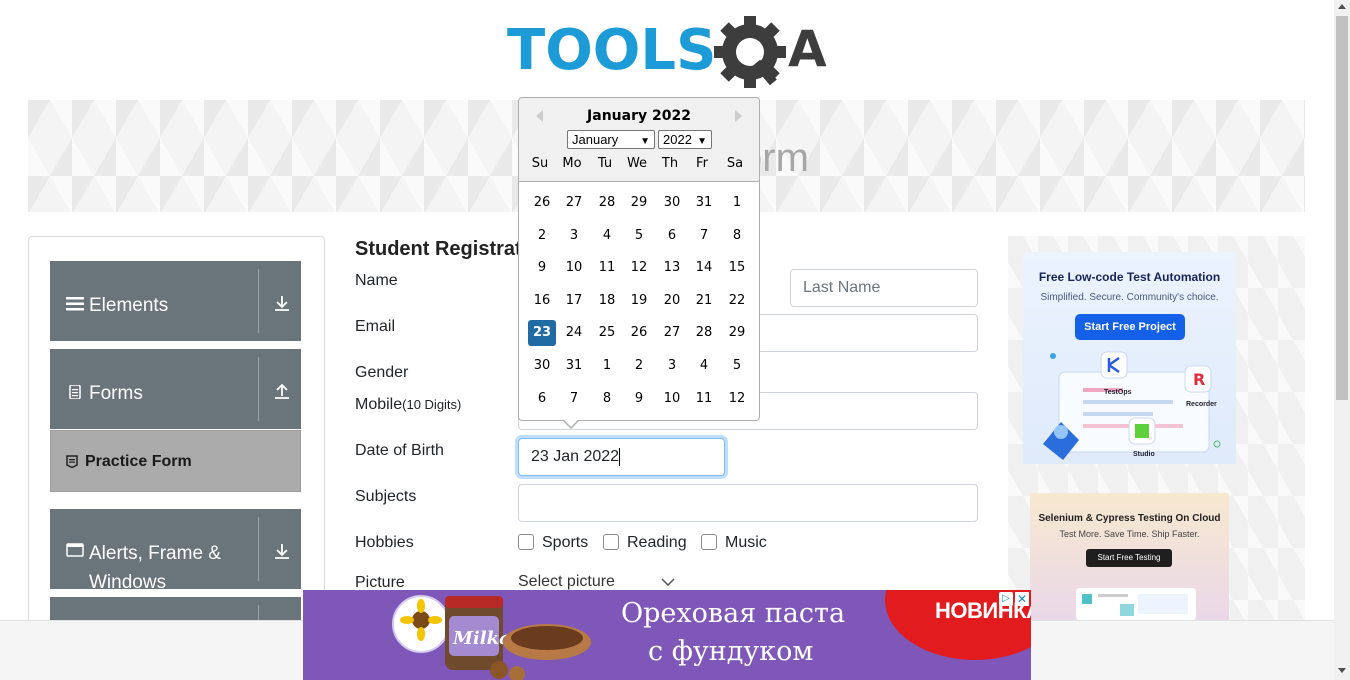 The width and height of the screenshot is (1350, 680). I want to click on month-select: January ▼, so click(611, 139).